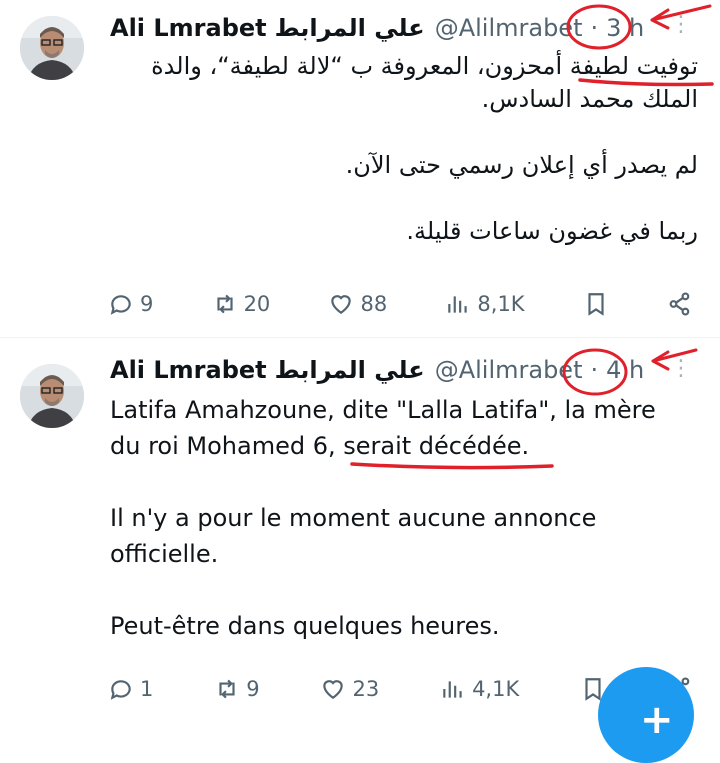 This screenshot has height=763, width=720. Describe the element at coordinates (237, 689) in the screenshot. I see `repost-button: 9` at that location.